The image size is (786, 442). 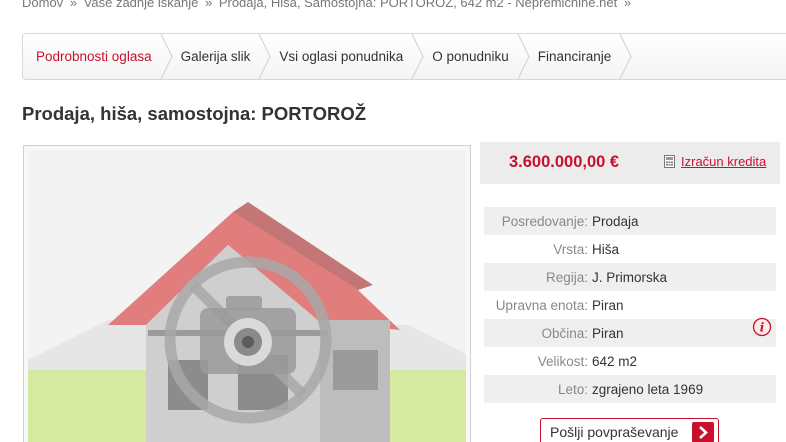 I want to click on detail-label: Regija:, so click(x=566, y=277).